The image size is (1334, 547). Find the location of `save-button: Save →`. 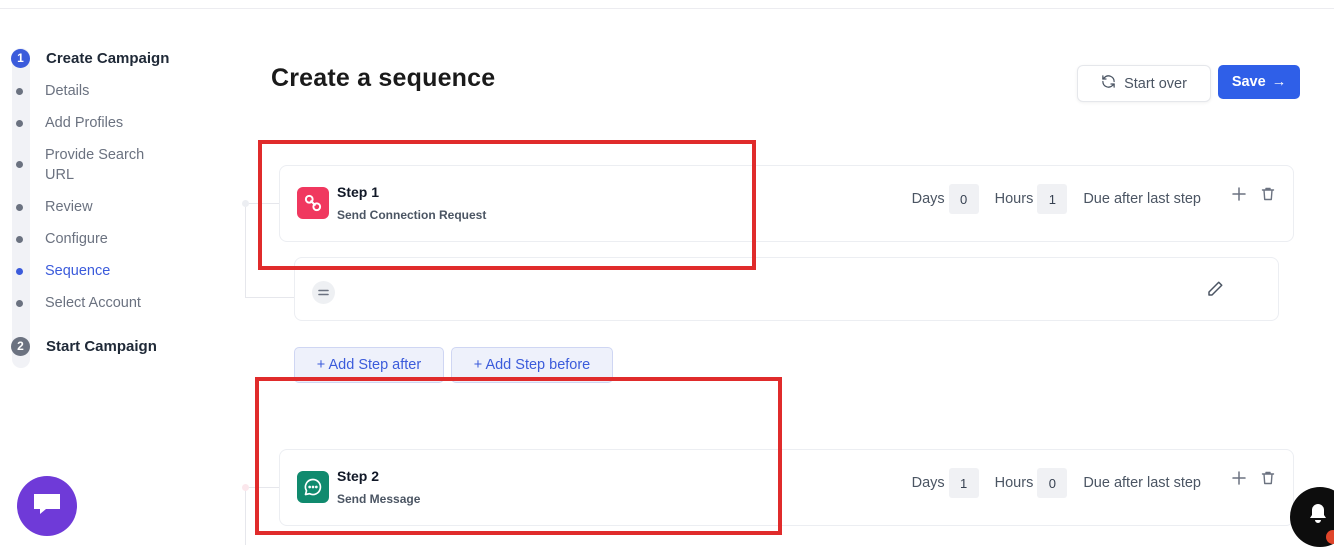

save-button: Save → is located at coordinates (1259, 82).